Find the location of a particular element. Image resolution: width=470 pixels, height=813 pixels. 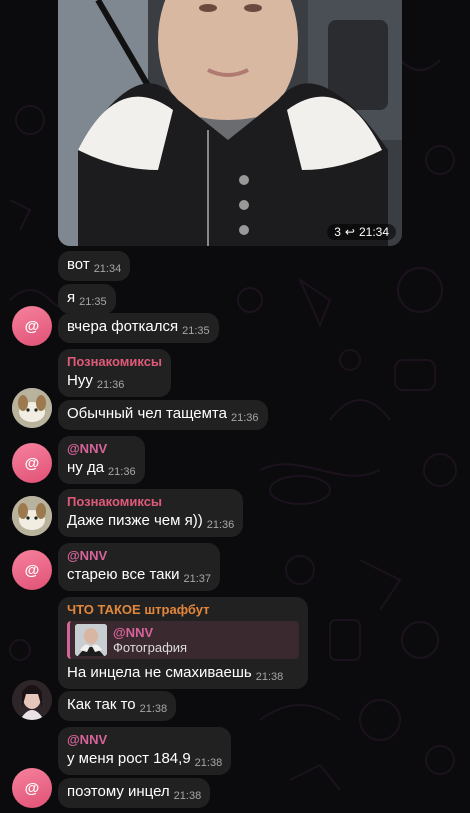

message-bubble: Познакомиксы Даже пизже чем я)) 21:36 is located at coordinates (151, 513).